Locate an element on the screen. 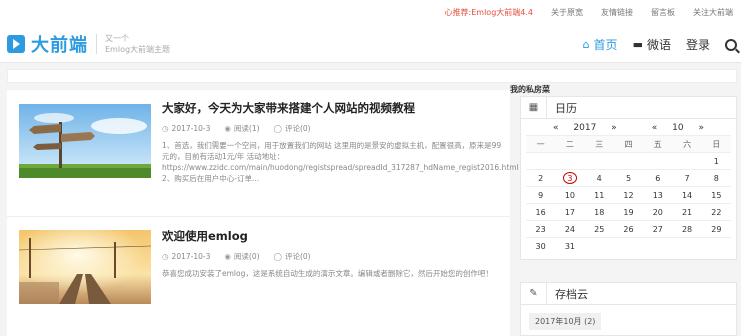  archive-widget: ✎ 存档云 2017年10月 (2) is located at coordinates (628, 309).